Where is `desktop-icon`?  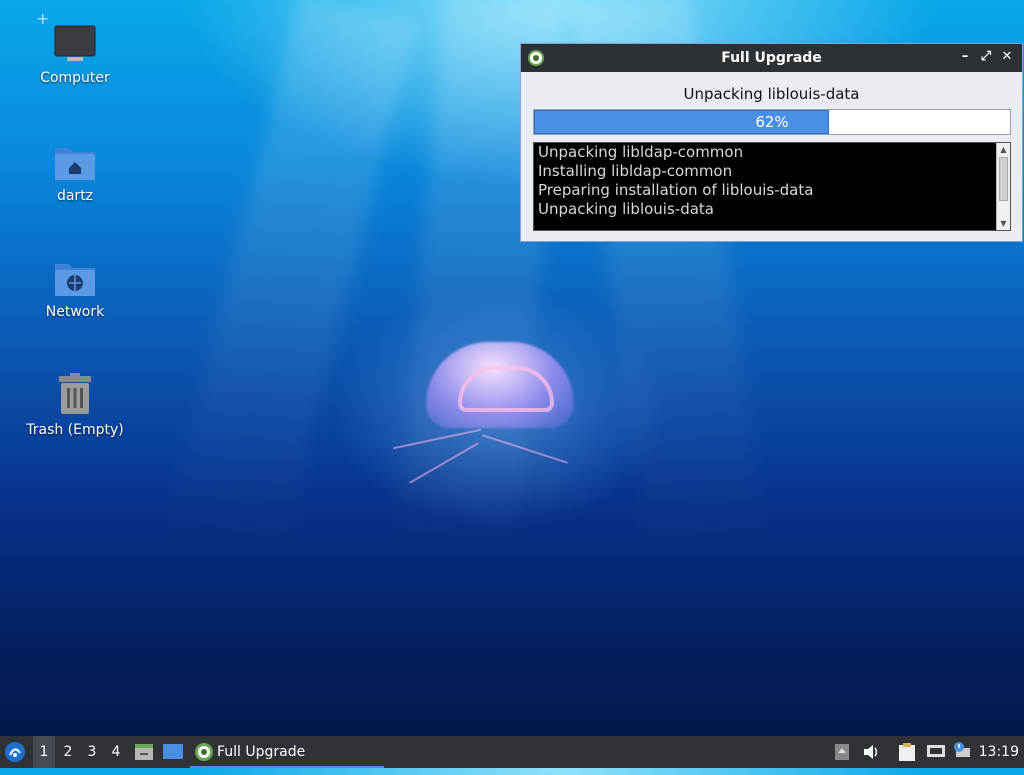 desktop-icon is located at coordinates (173, 751).